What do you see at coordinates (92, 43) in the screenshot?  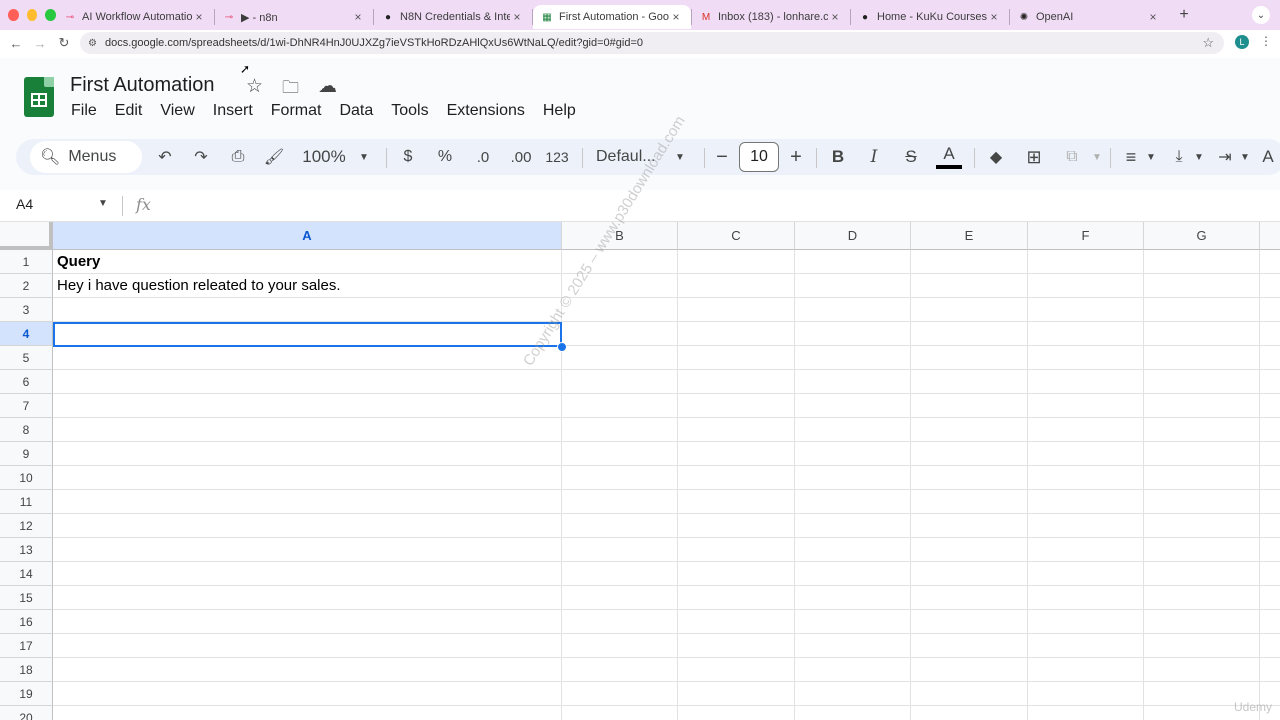 I see `site-info-icon: ⚙` at bounding box center [92, 43].